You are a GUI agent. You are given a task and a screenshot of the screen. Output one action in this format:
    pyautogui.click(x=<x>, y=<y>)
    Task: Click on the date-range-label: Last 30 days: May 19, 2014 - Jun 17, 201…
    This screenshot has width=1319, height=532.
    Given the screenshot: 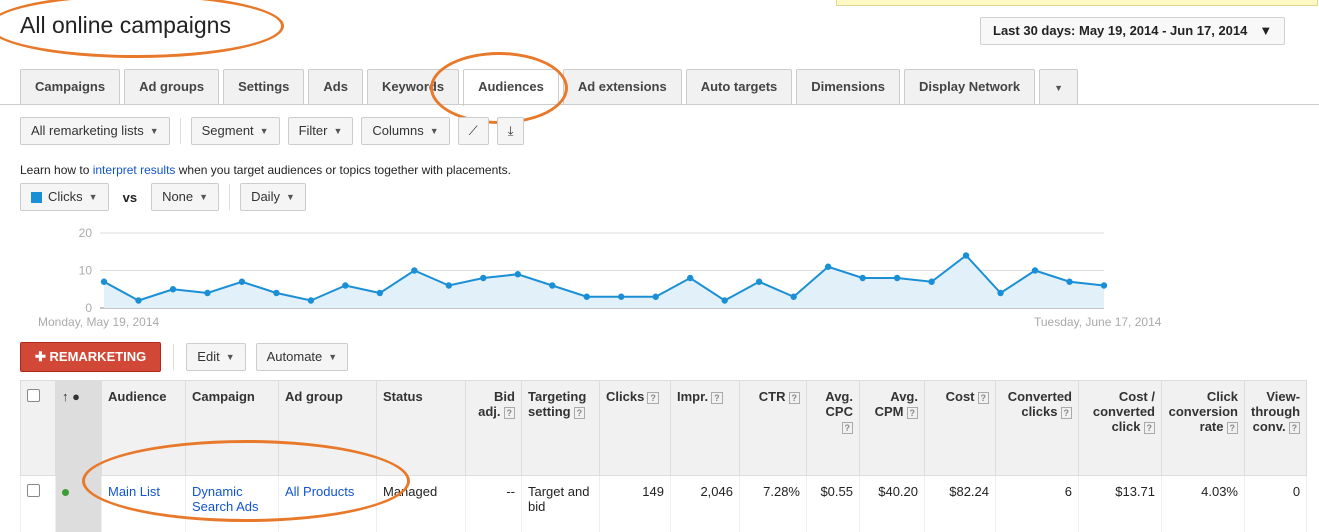 What is the action you would take?
    pyautogui.click(x=1120, y=31)
    